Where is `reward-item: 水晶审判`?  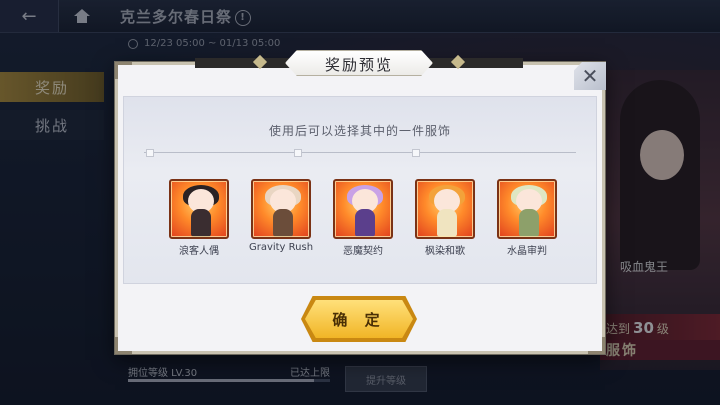
reward-item: 水晶审判 is located at coordinates (527, 218).